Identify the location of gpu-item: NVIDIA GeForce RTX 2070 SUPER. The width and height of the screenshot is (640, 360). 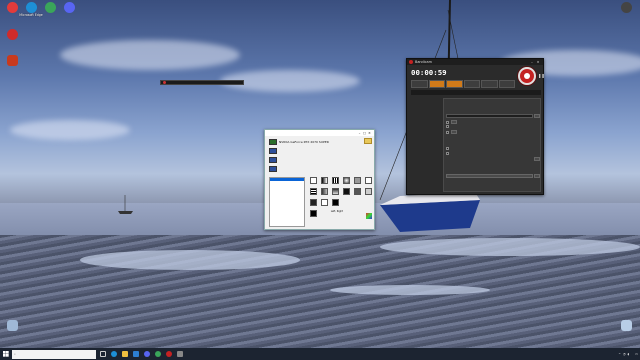
(317, 142).